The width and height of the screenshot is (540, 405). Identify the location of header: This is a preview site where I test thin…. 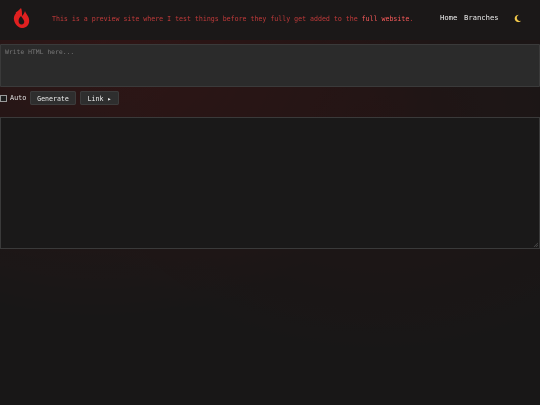
(270, 20).